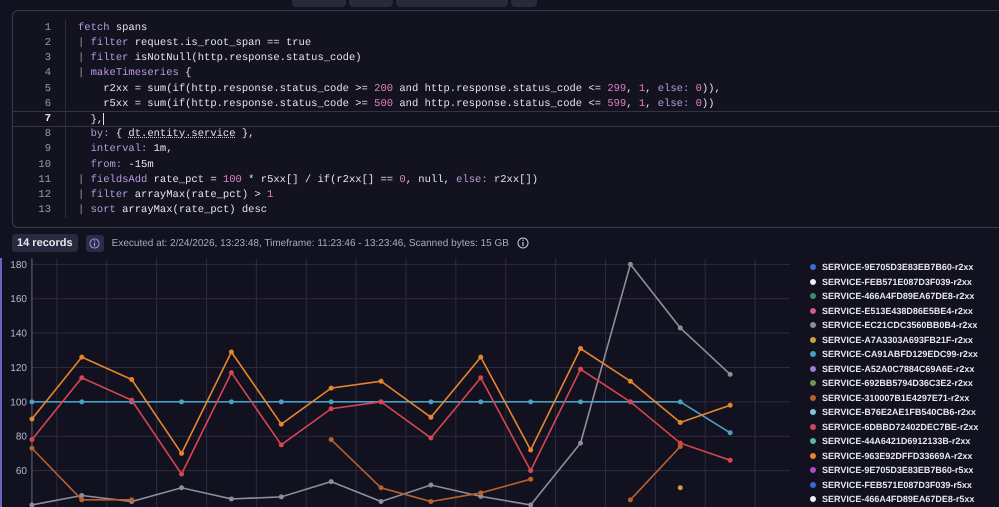 The height and width of the screenshot is (507, 999). I want to click on code-line: r2xx = sum(if(http.response.status_code >= 200 and http.response.status_code <= 299, 1, else: 0)),, so click(411, 88).